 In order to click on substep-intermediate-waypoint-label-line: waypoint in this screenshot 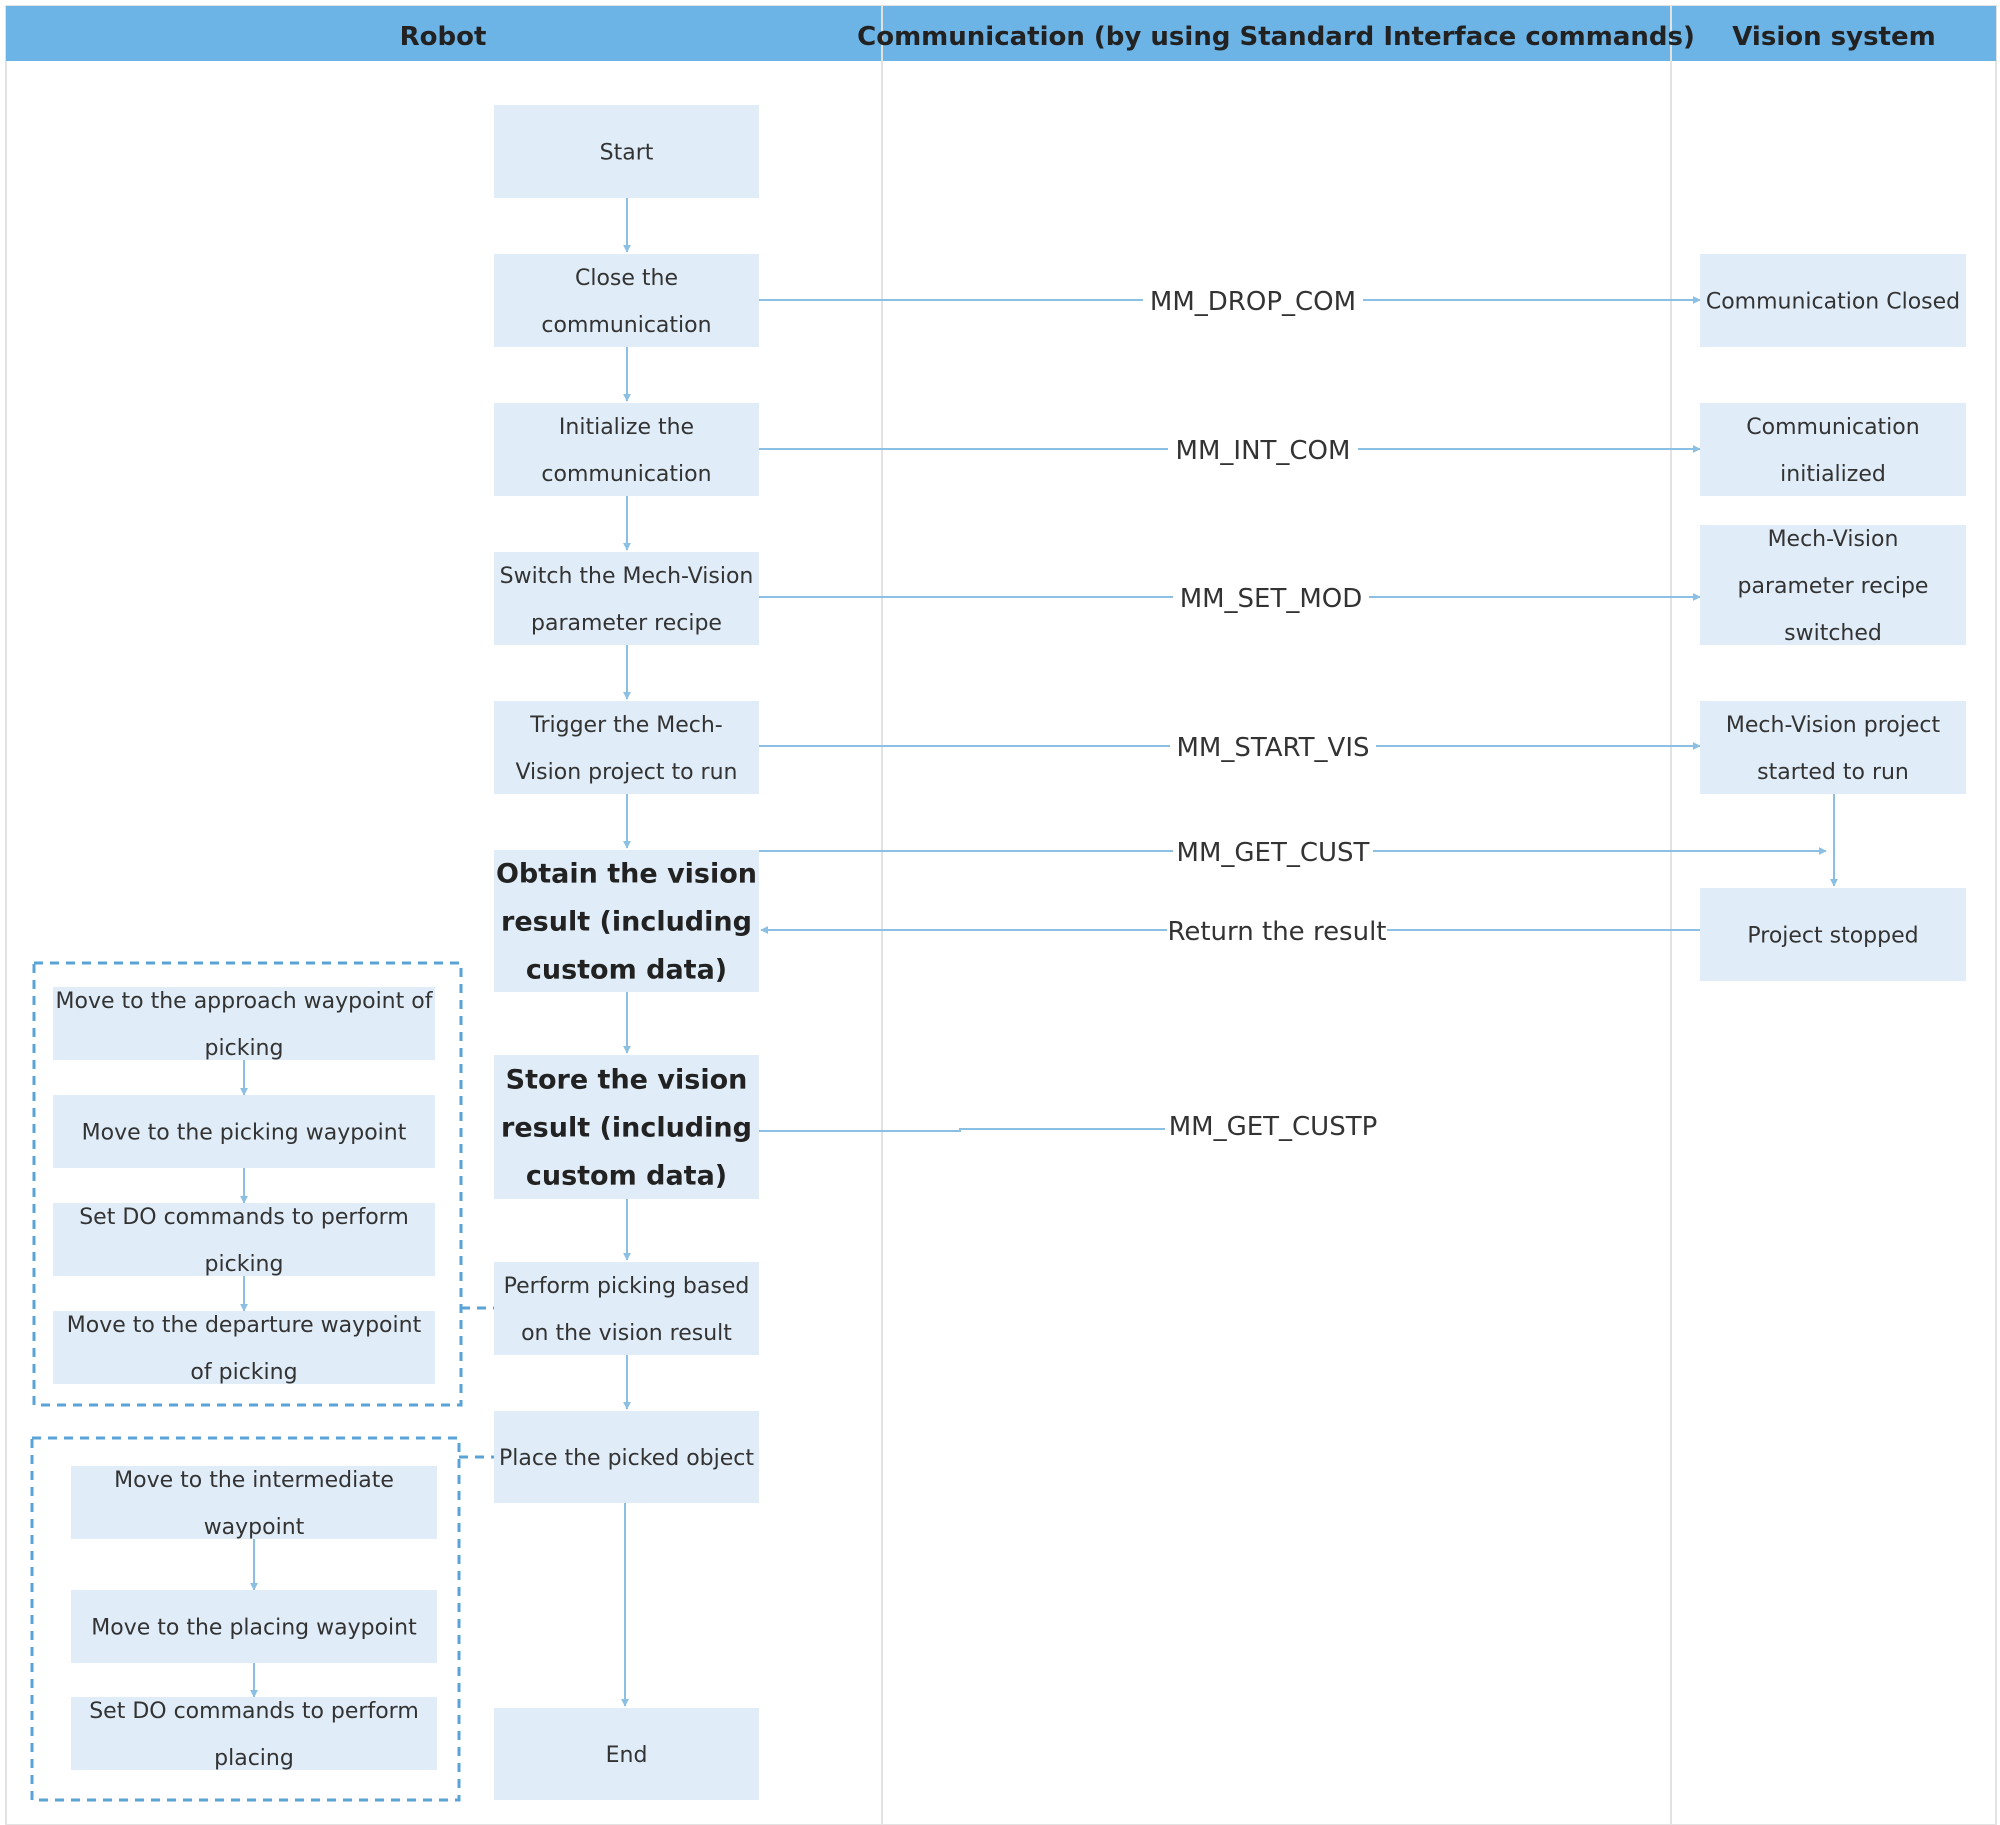, I will do `click(254, 1527)`.